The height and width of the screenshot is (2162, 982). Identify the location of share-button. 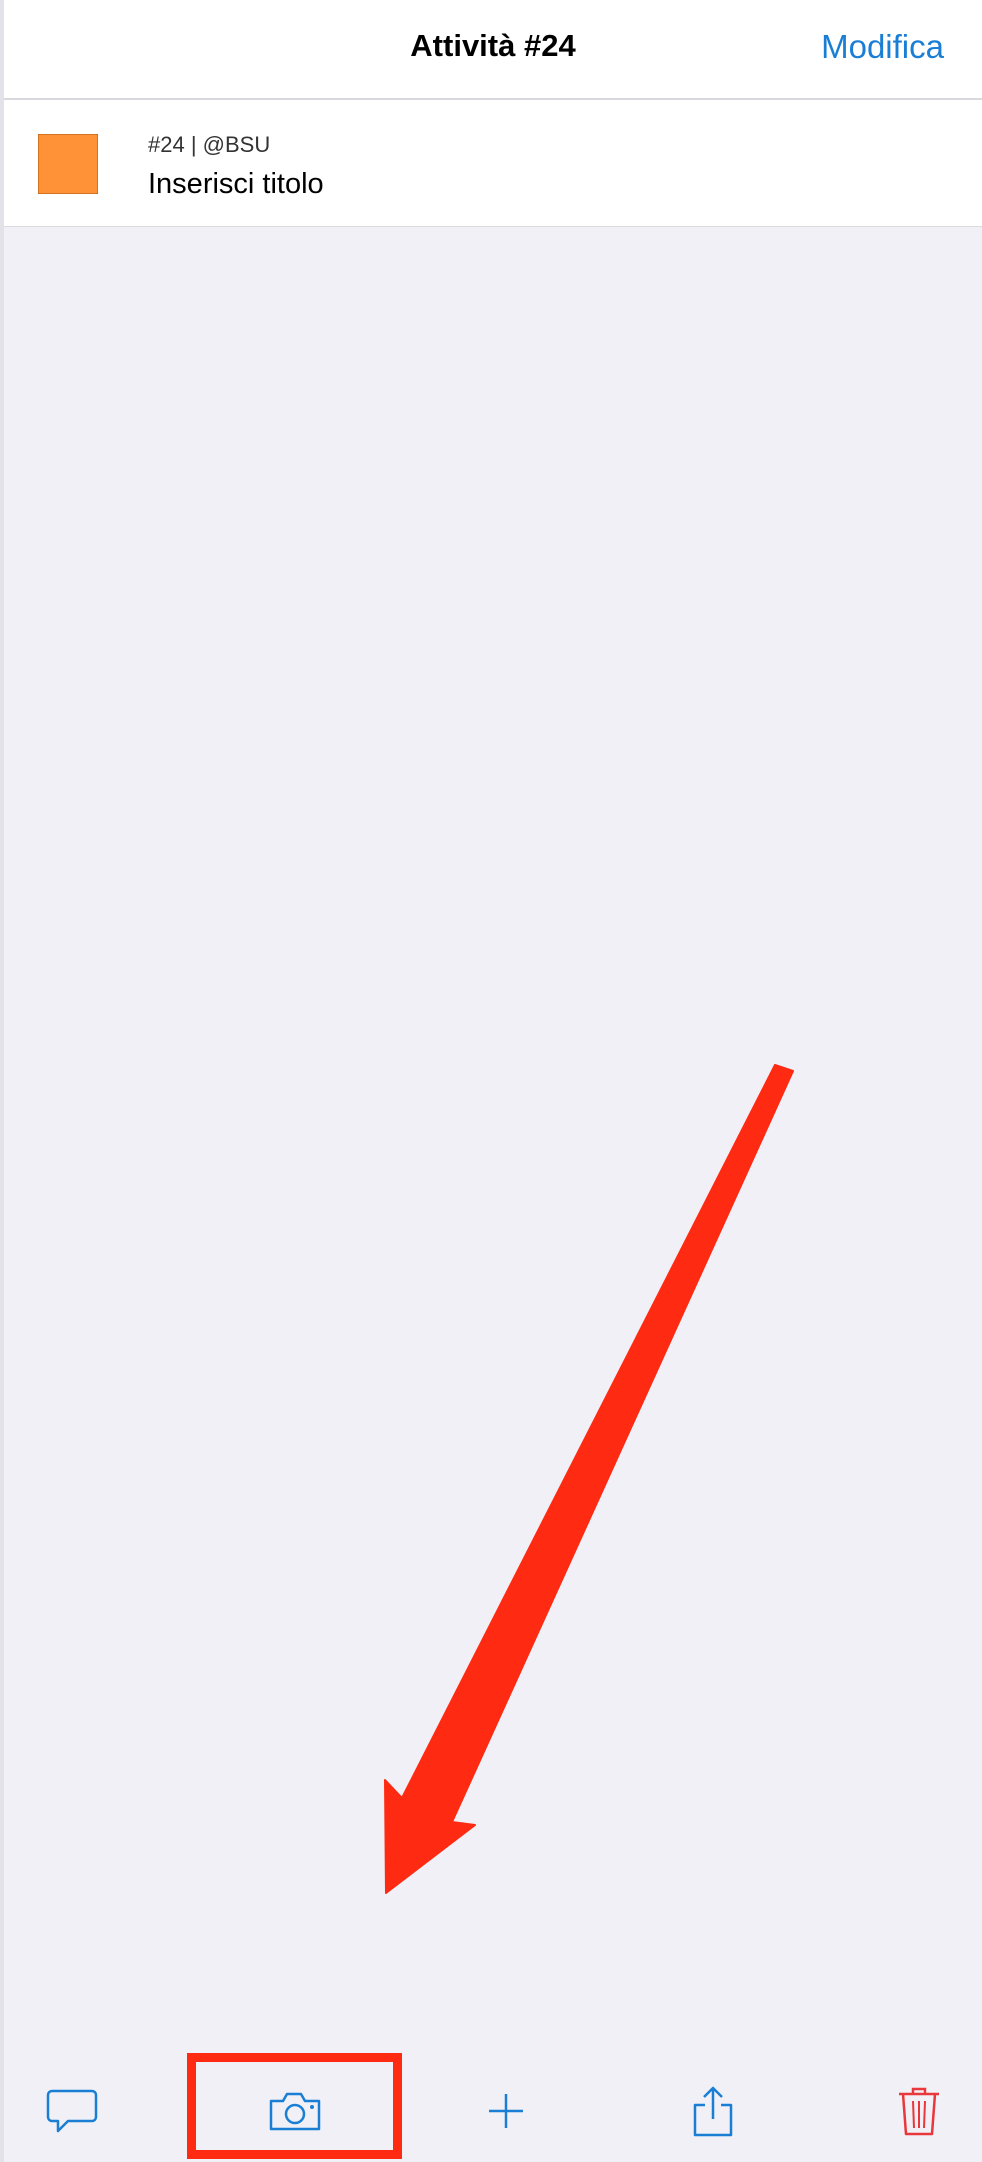
(713, 2111).